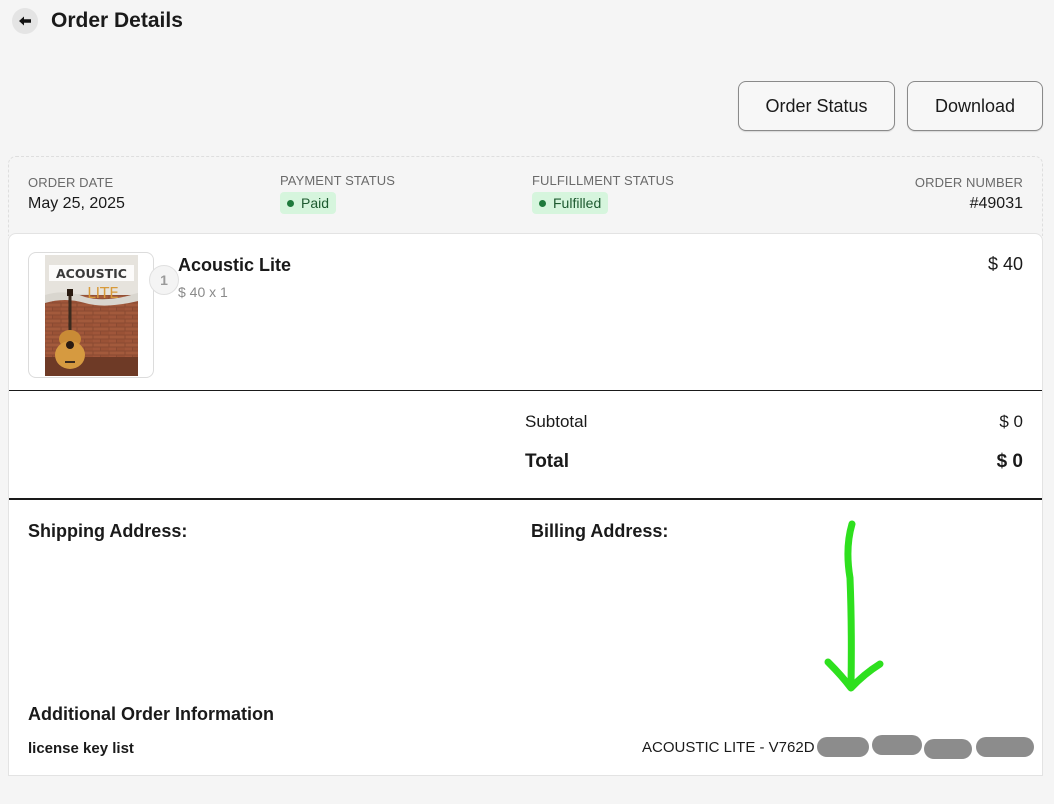 Image resolution: width=1054 pixels, height=804 pixels. I want to click on fulfillment-status-block: FULFILLMENT STATUS Fulfilled, so click(603, 193).